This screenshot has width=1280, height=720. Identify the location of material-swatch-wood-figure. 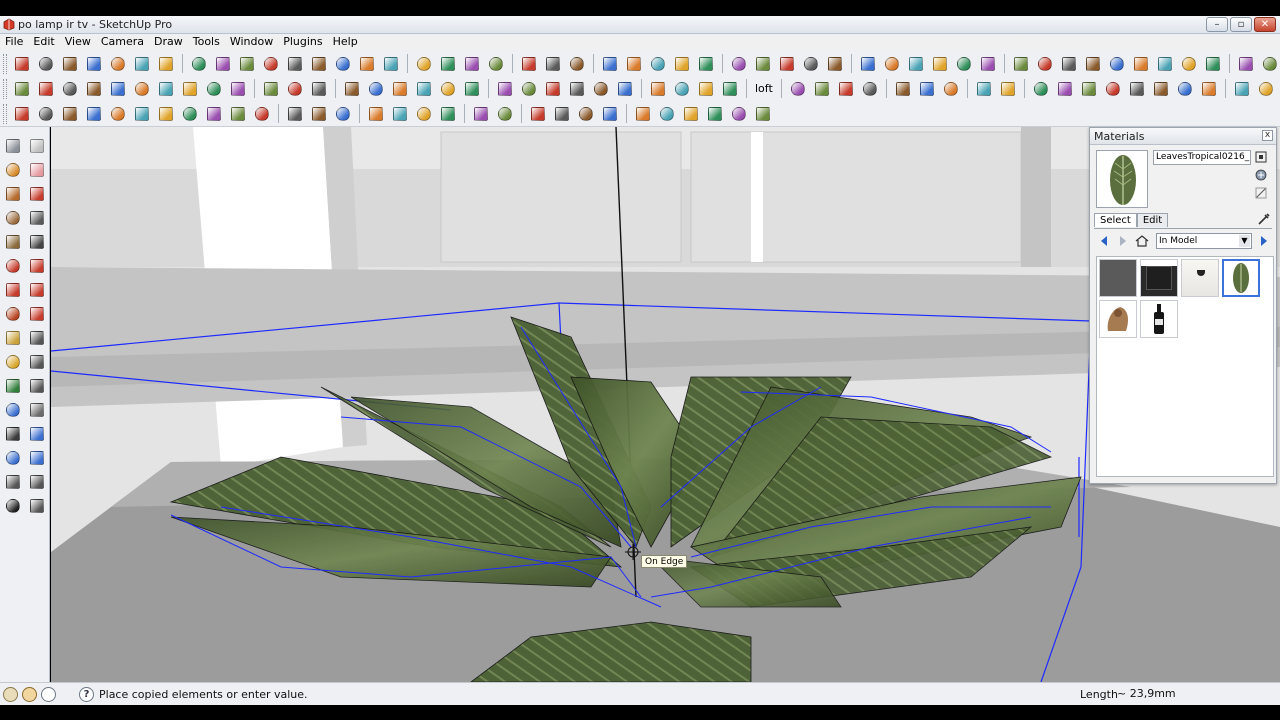
(1118, 319).